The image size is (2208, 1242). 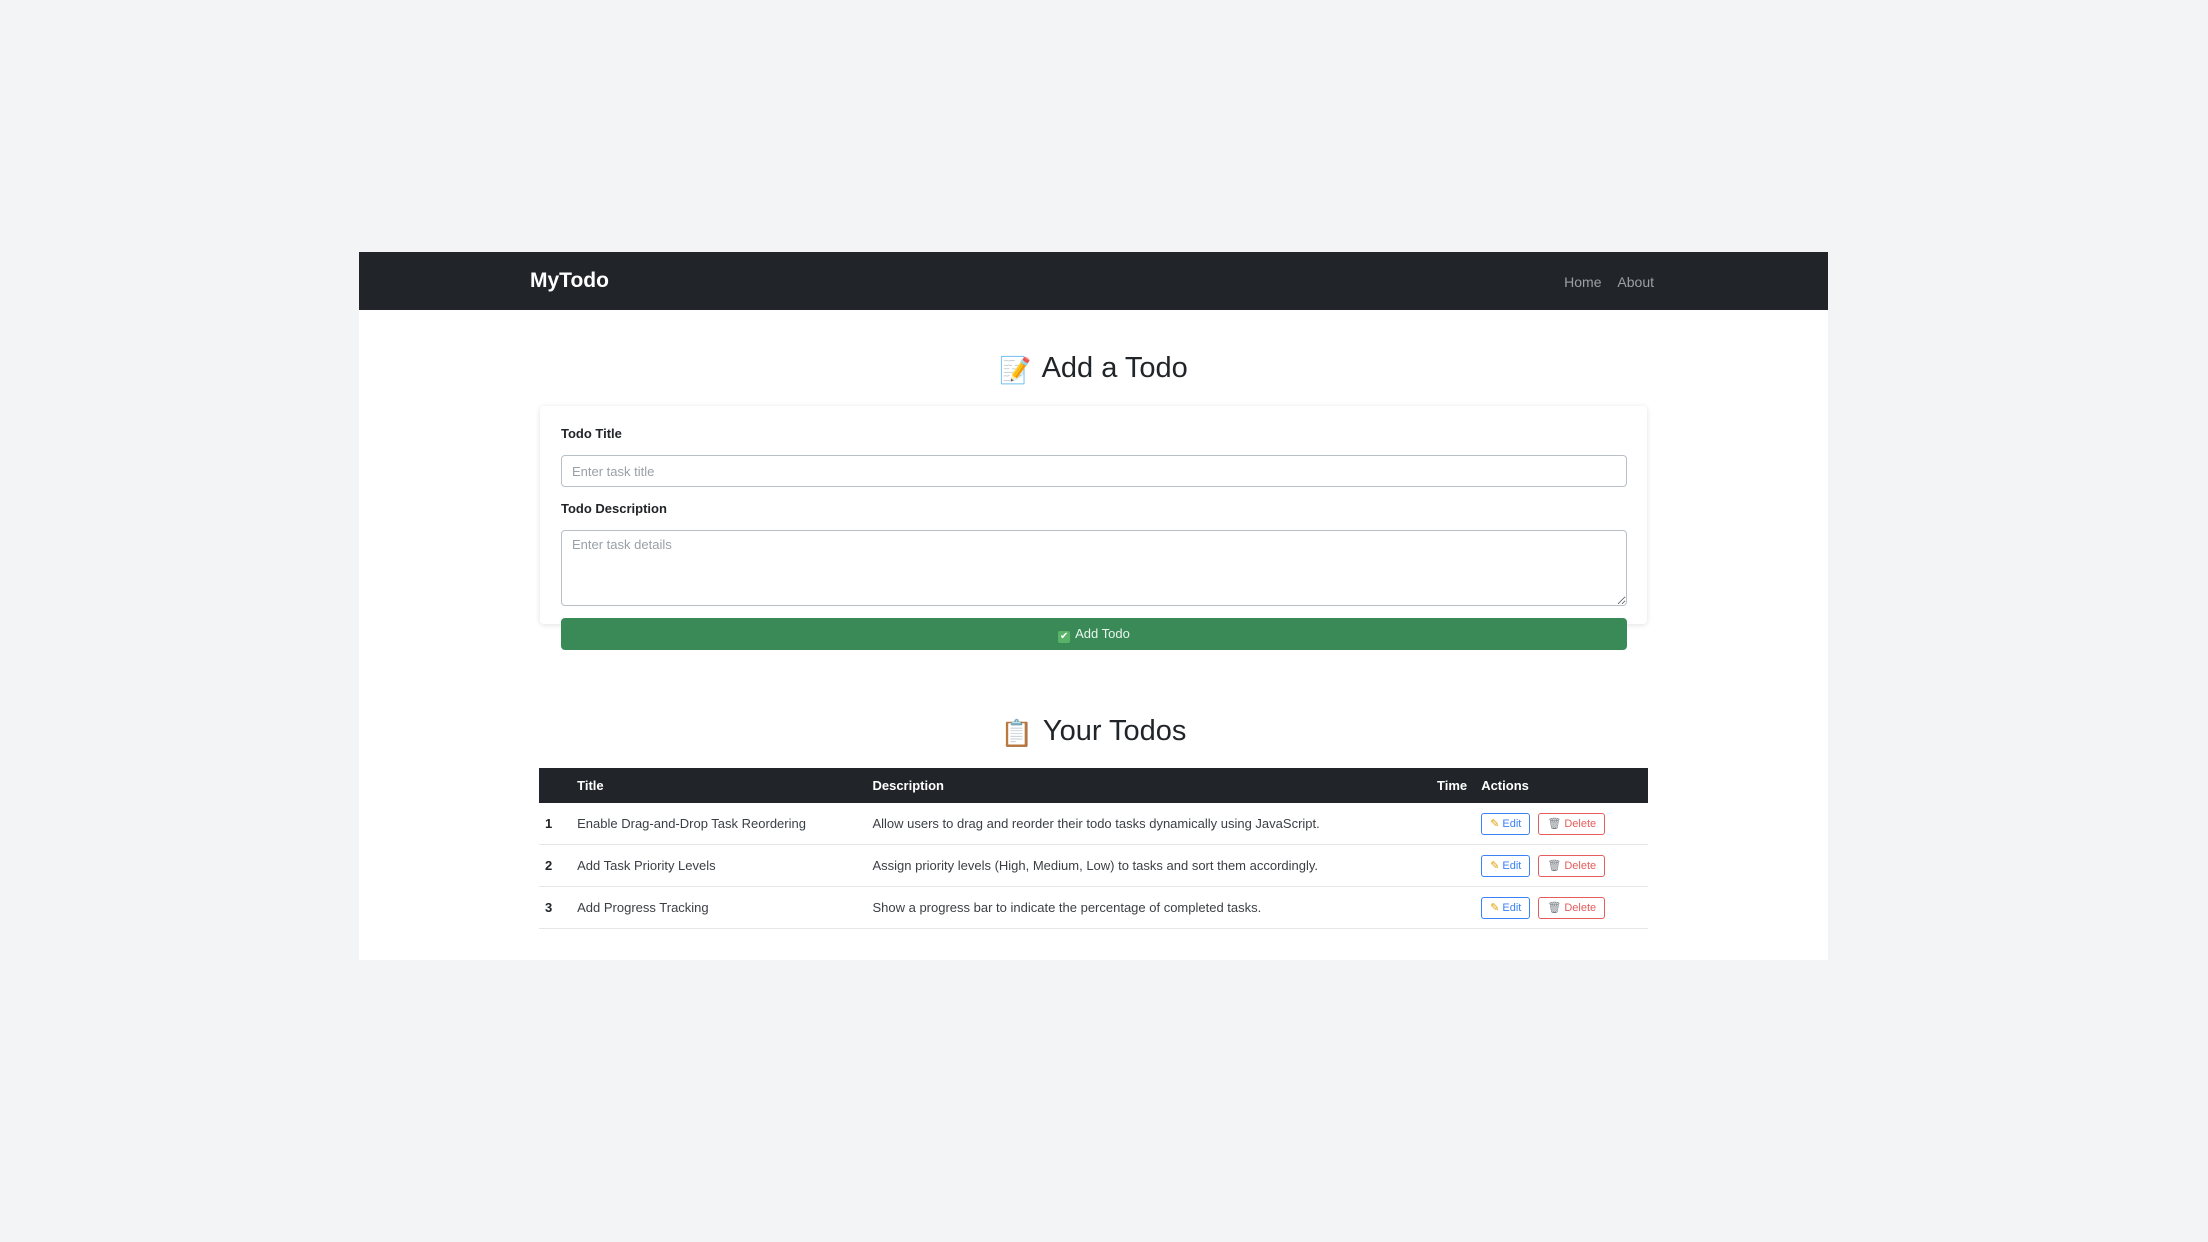 I want to click on navbar: MyTodo Home About, so click(x=1093, y=281).